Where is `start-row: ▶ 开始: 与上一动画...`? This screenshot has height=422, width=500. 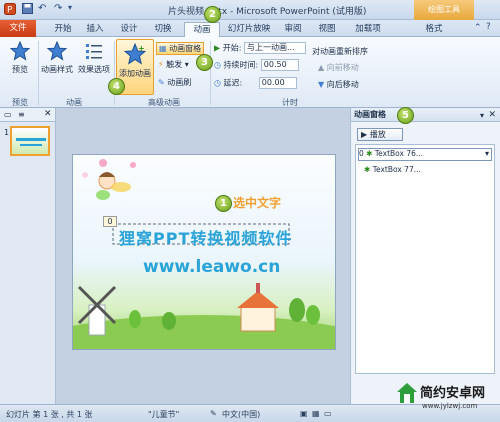 start-row: ▶ 开始: 与上一动画... is located at coordinates (260, 48).